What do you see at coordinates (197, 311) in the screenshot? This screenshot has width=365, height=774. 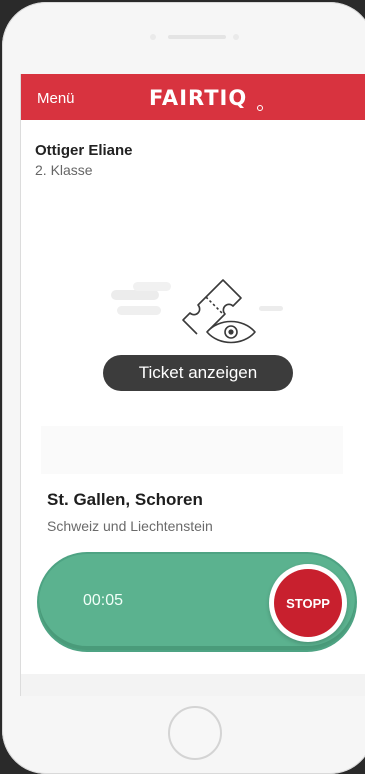 I see `ticket-eye-icon` at bounding box center [197, 311].